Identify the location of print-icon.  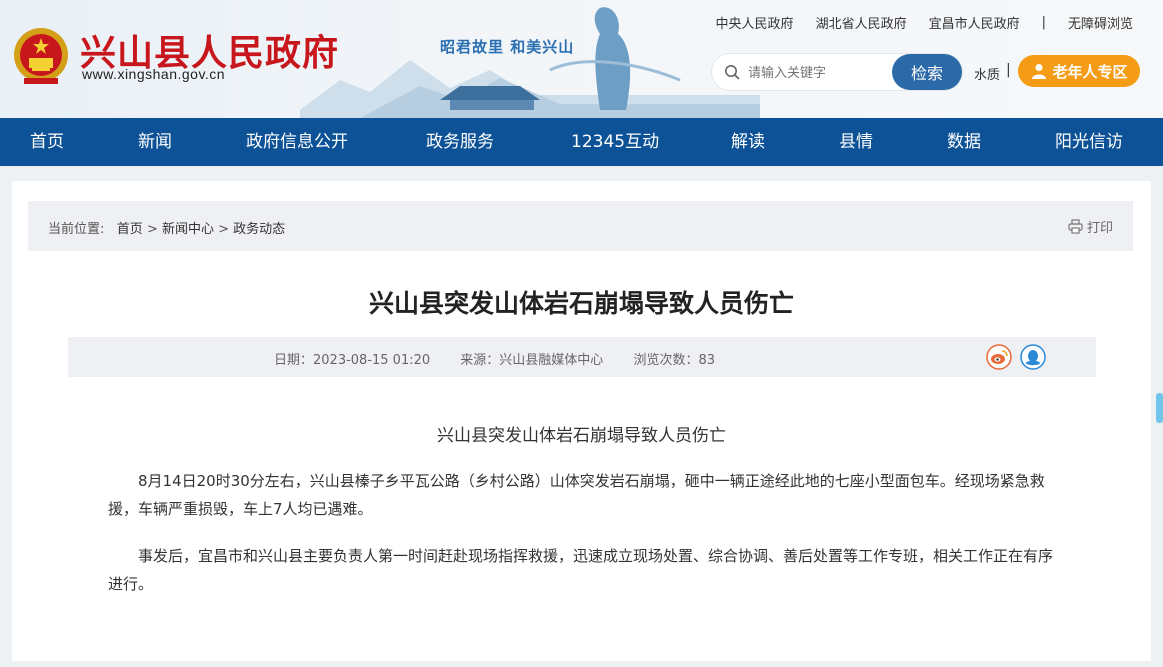
(1075, 226).